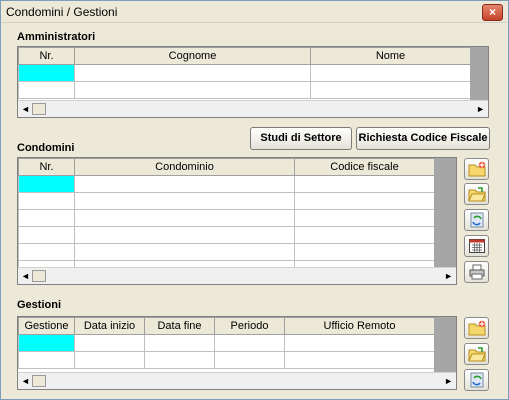  I want to click on new-condominio-button, so click(476, 169).